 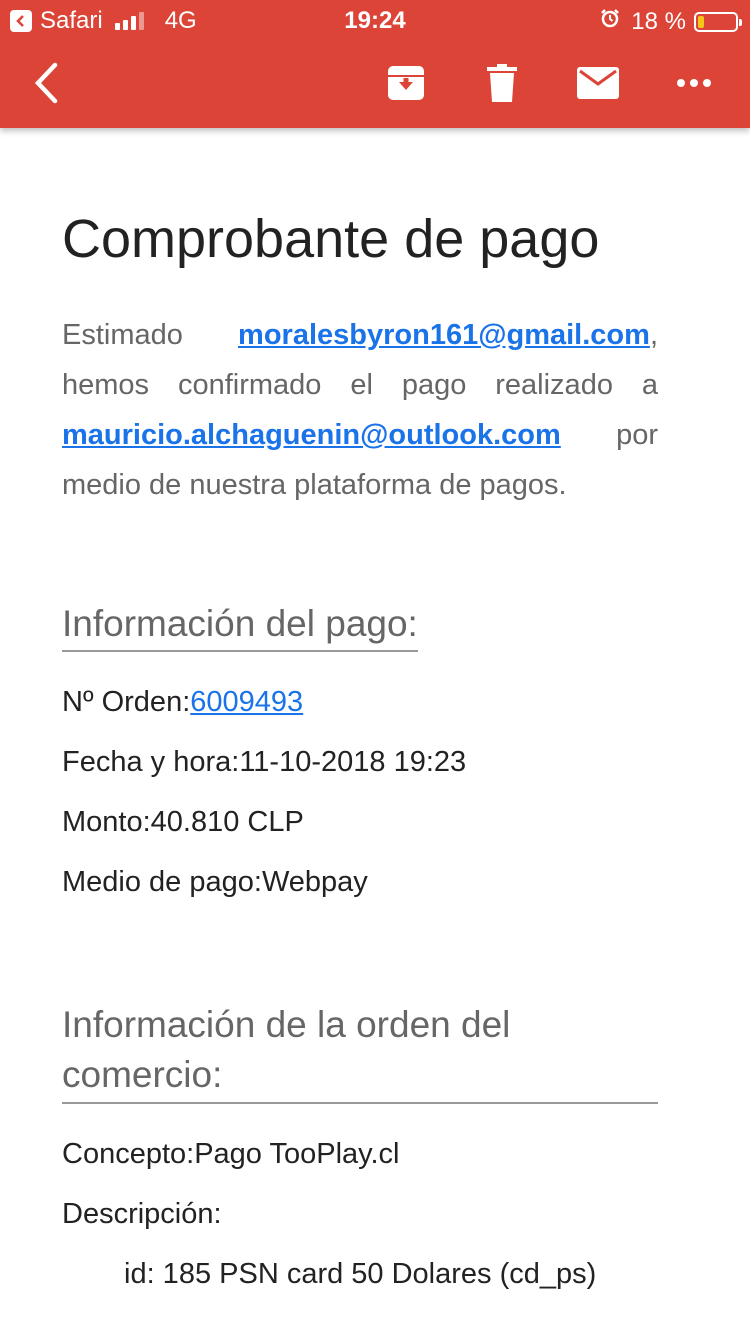 I want to click on description-row: Descripción:, so click(x=360, y=1214).